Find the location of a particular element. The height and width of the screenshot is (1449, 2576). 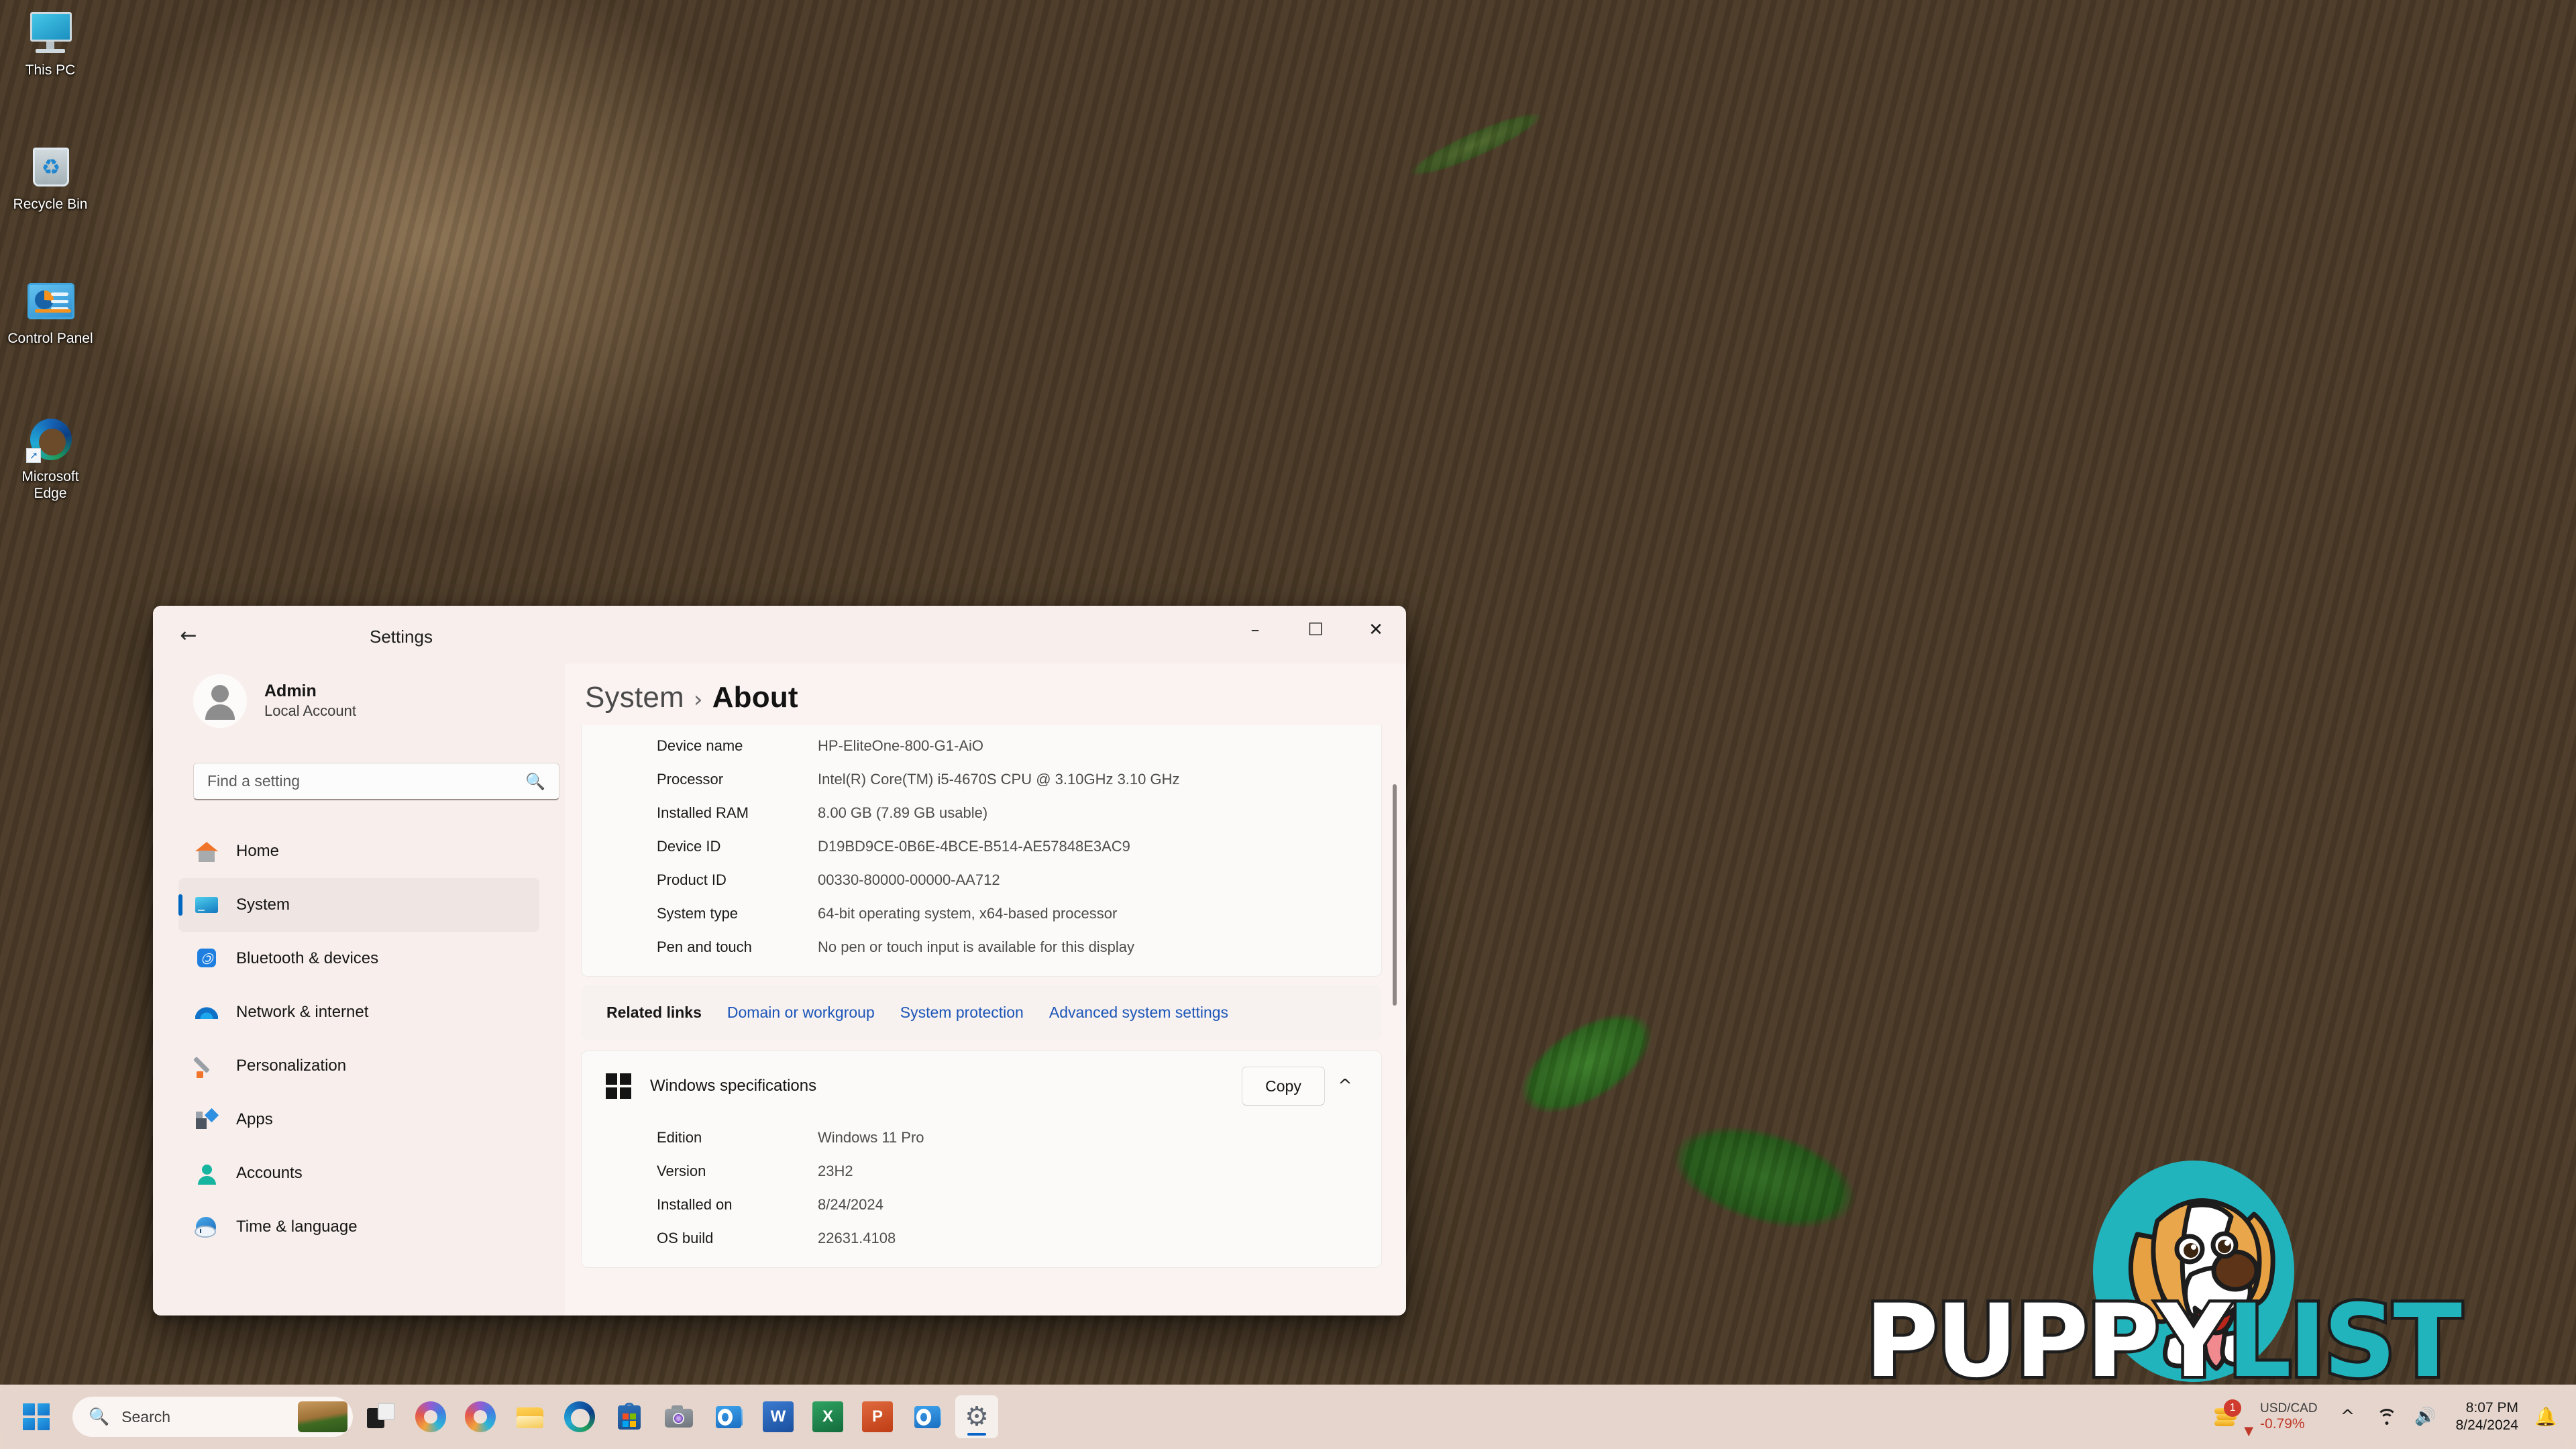

spec-key: System type is located at coordinates (698, 913).